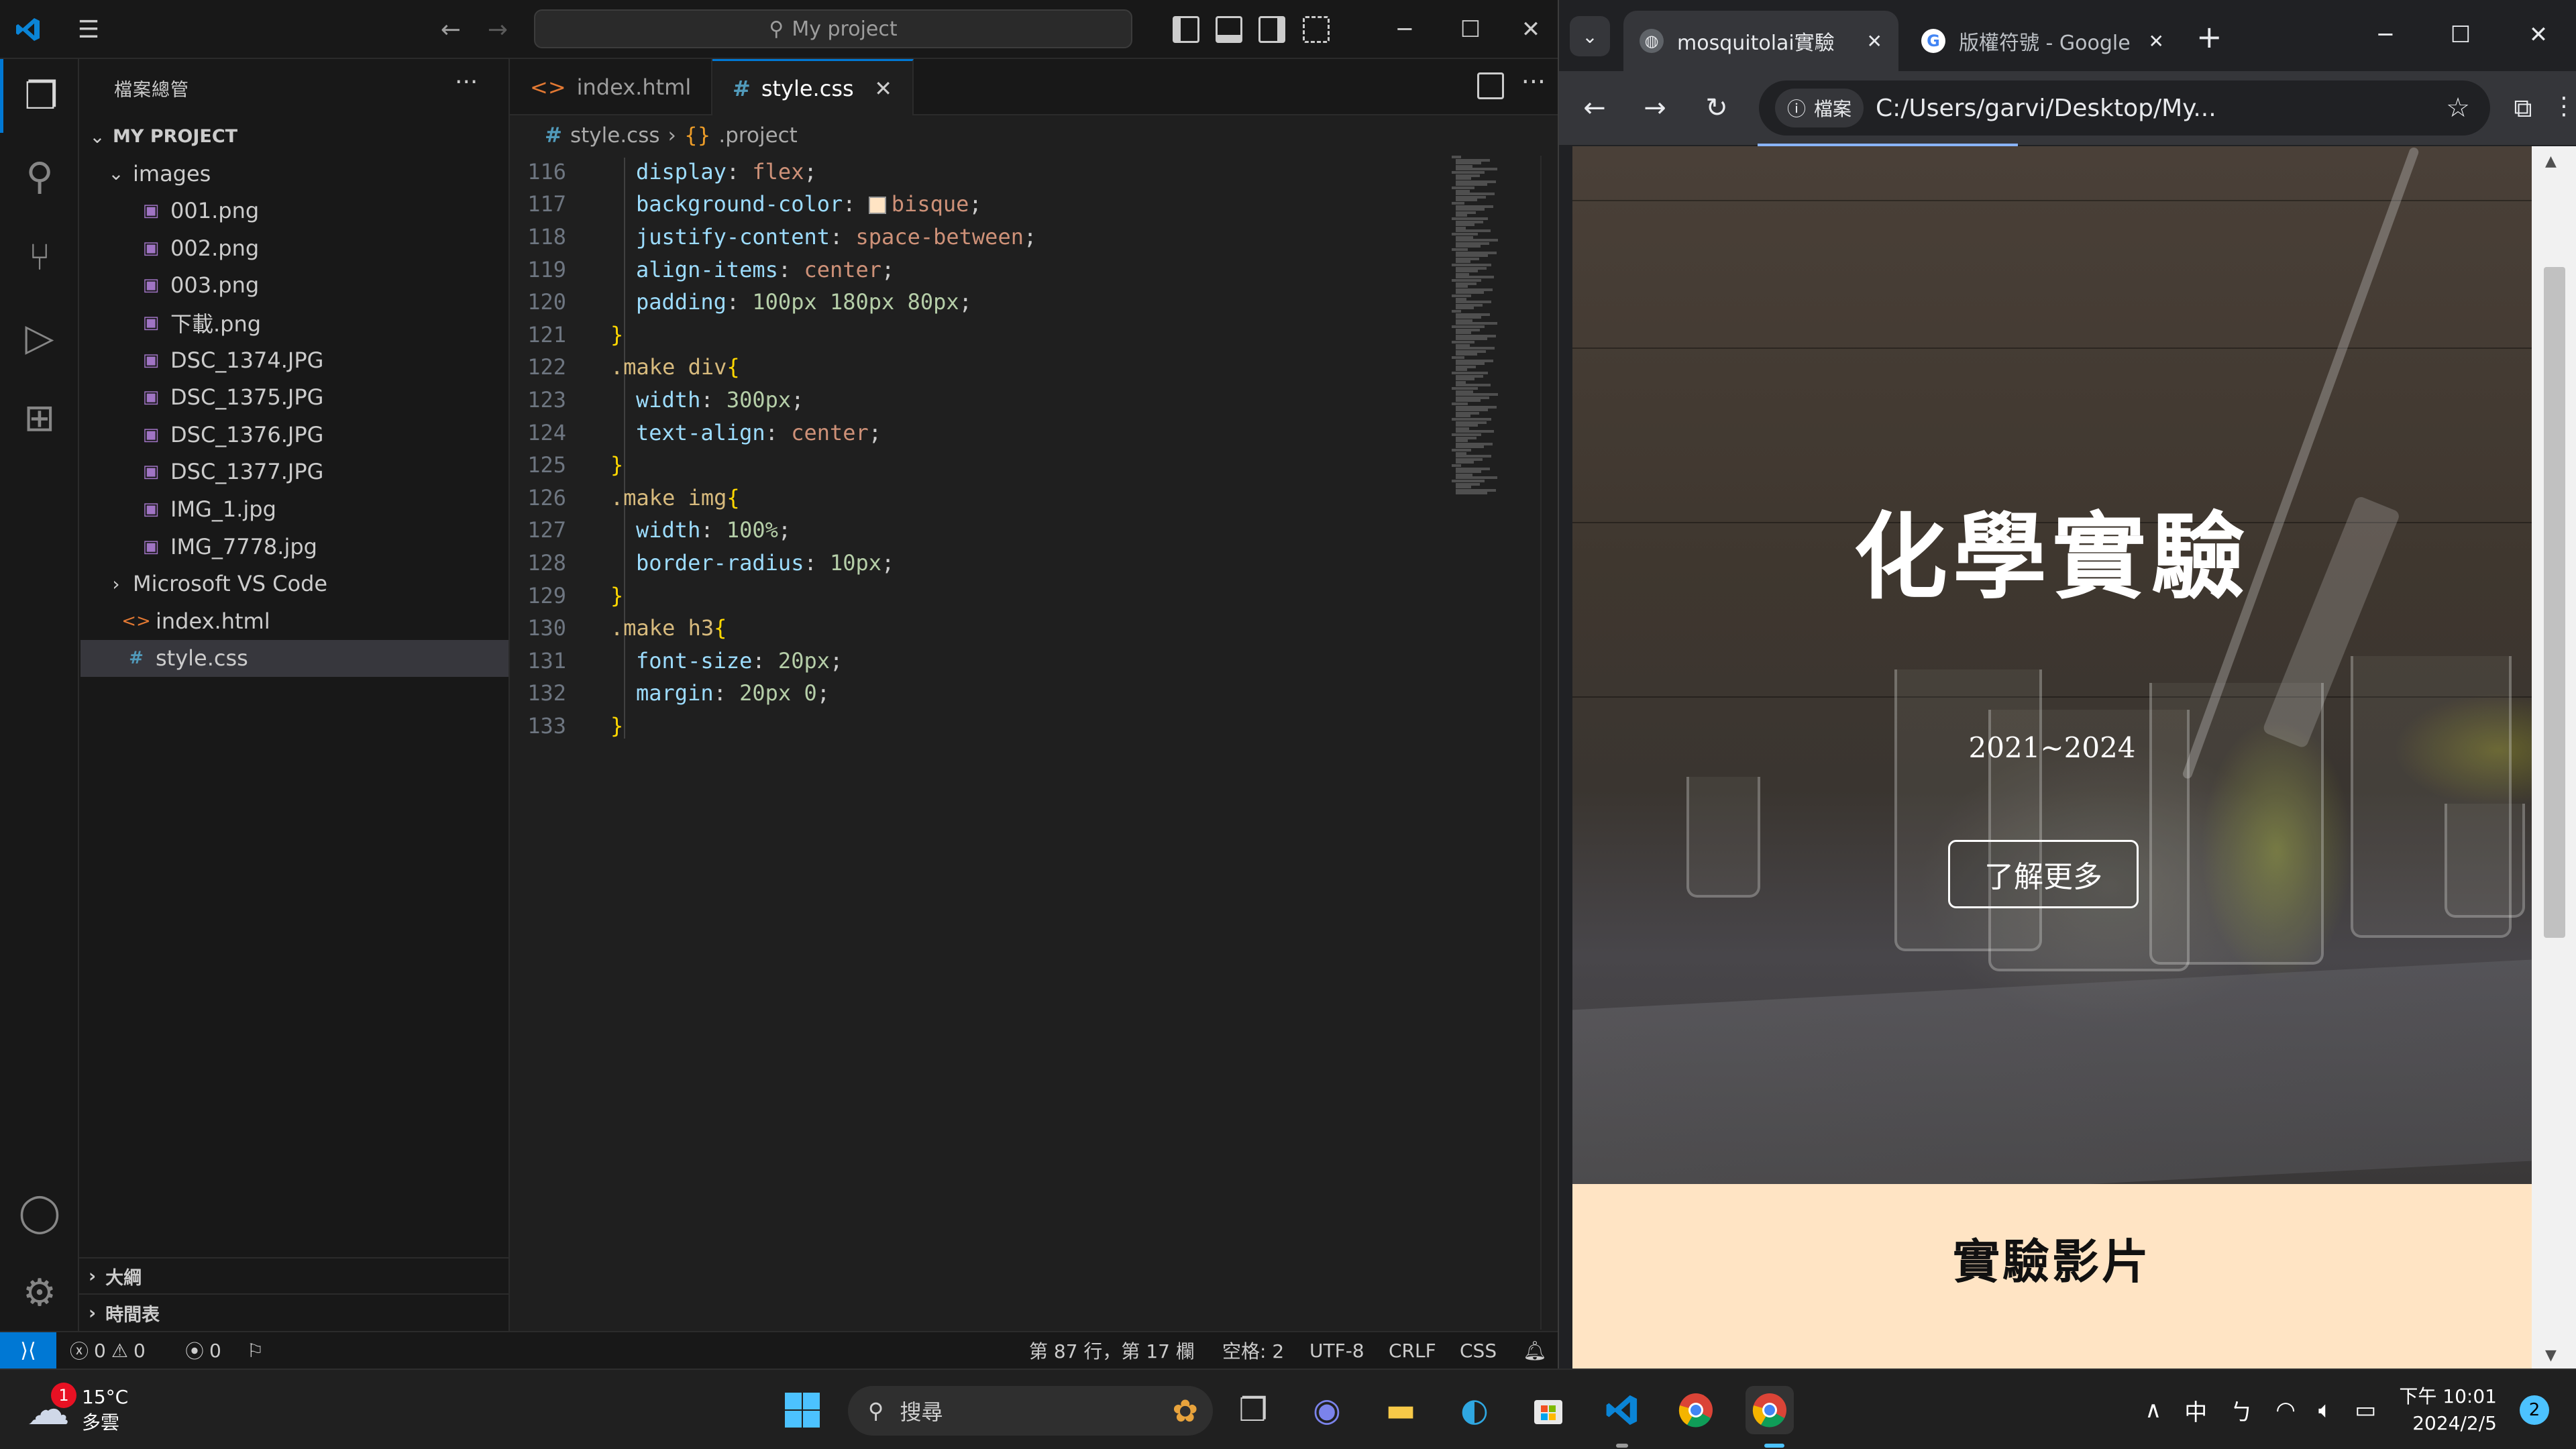  What do you see at coordinates (294, 173) in the screenshot?
I see `tree-item: ⌄ images` at bounding box center [294, 173].